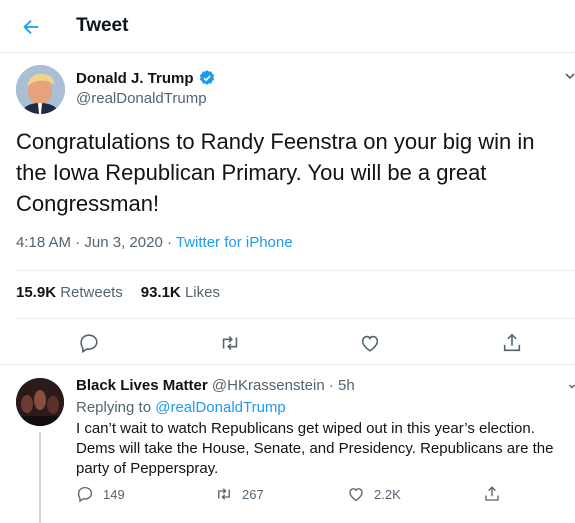 The image size is (575, 523). What do you see at coordinates (202, 292) in the screenshot?
I see `likes-label: Likes` at bounding box center [202, 292].